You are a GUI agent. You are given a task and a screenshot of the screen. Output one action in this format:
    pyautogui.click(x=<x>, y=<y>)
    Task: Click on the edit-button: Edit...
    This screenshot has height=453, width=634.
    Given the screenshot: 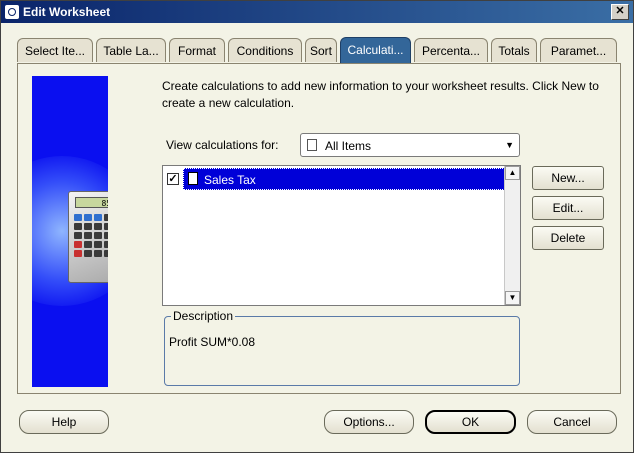 What is the action you would take?
    pyautogui.click(x=568, y=208)
    